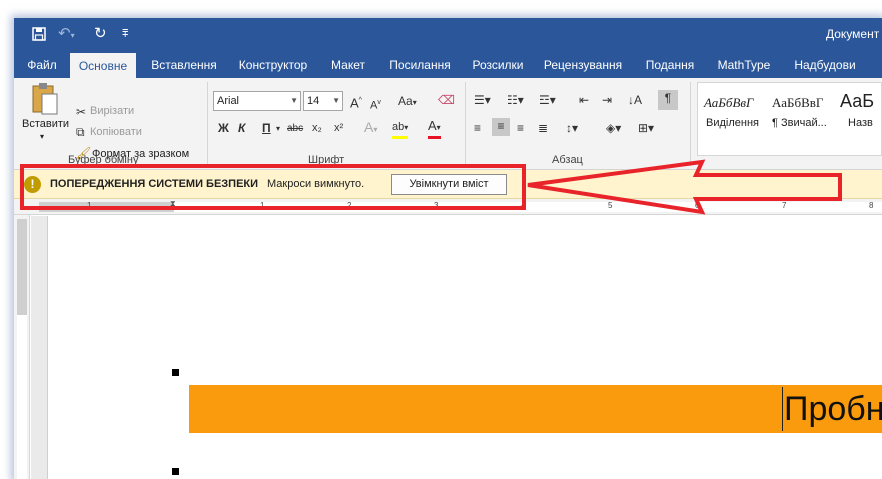  Describe the element at coordinates (448, 35) in the screenshot. I see `title-bar: ↶▾ ↻ ⩱ Документ` at that location.